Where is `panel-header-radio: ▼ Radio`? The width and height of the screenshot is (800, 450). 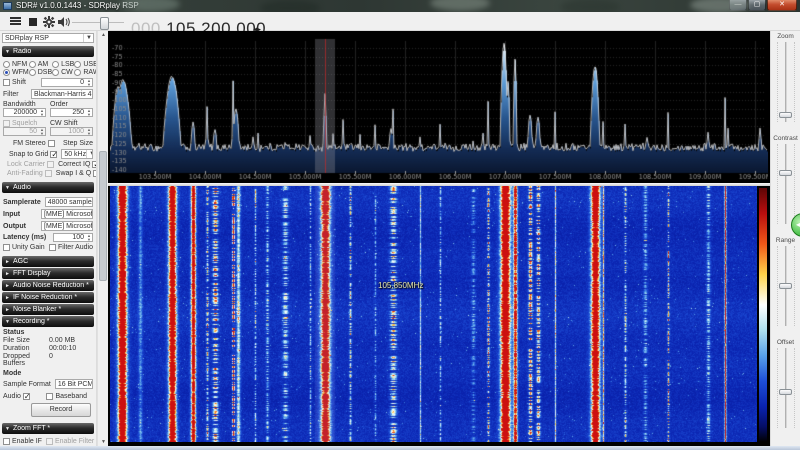 panel-header-radio: ▼ Radio is located at coordinates (48, 51).